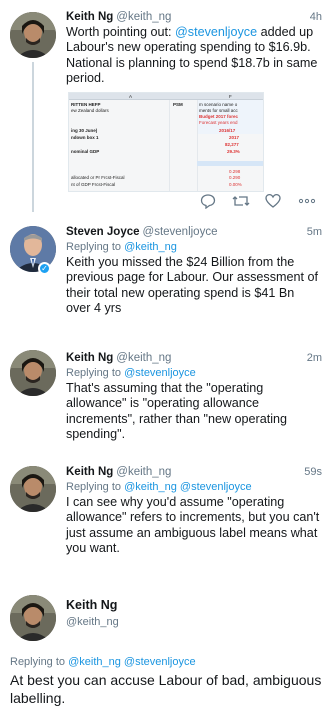 The width and height of the screenshot is (332, 715). Describe the element at coordinates (150, 247) in the screenshot. I see `mention-link: @keith_ng` at that location.